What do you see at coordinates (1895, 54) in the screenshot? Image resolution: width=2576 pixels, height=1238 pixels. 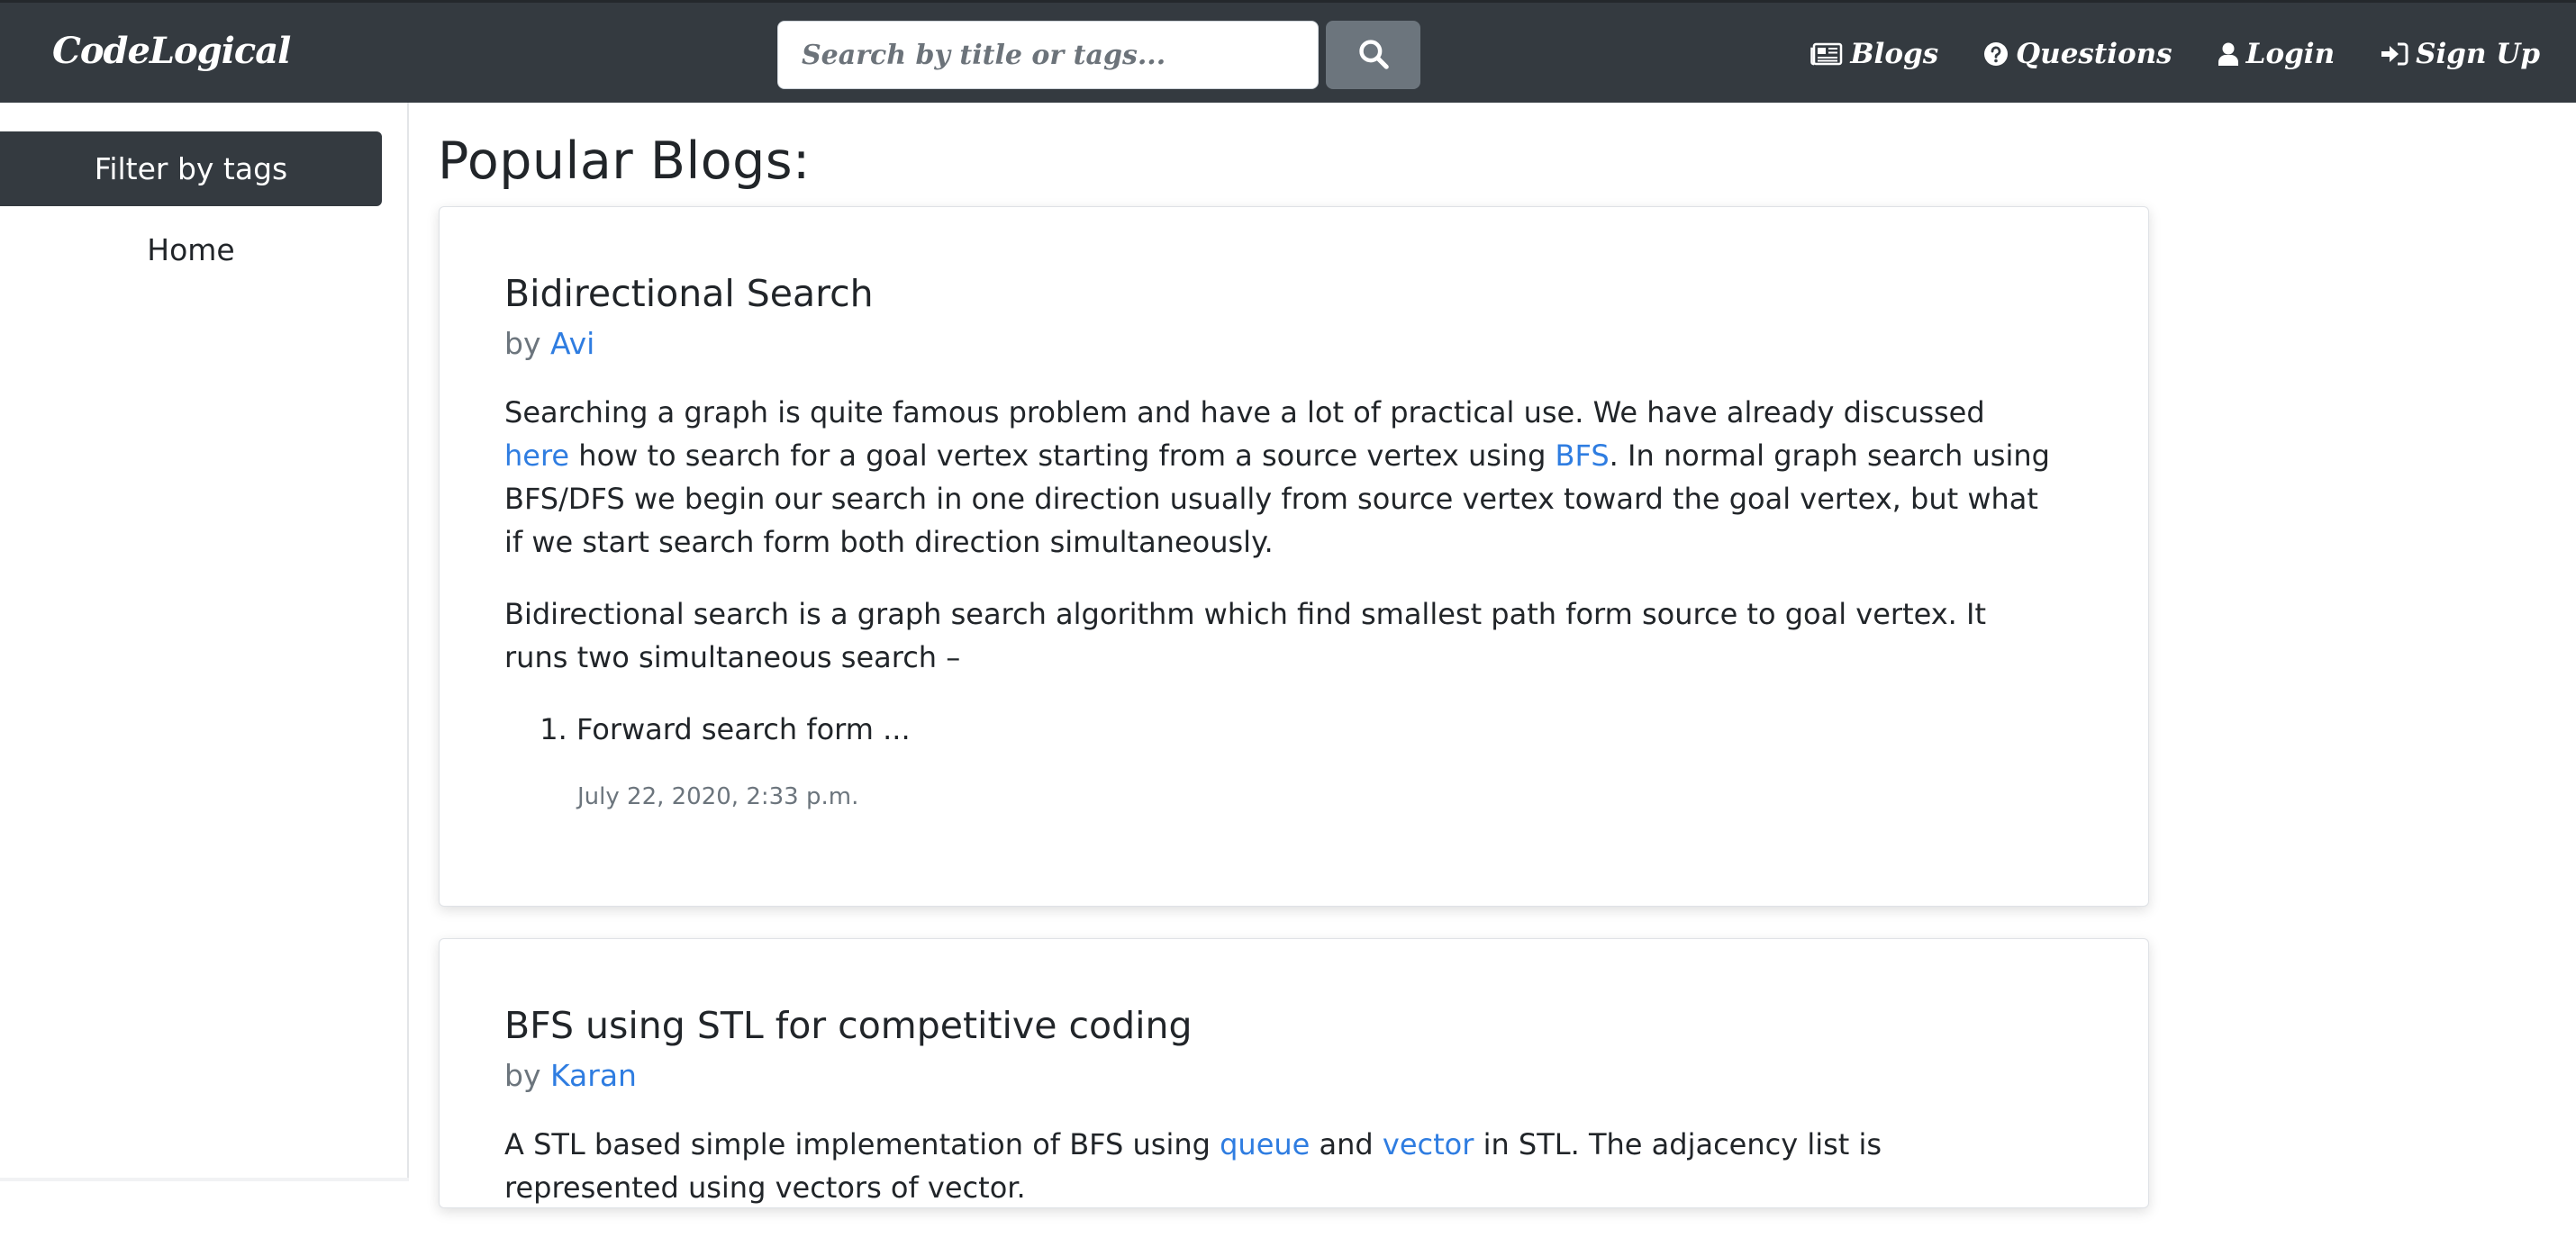 I see `nav-link-label: Blogs` at bounding box center [1895, 54].